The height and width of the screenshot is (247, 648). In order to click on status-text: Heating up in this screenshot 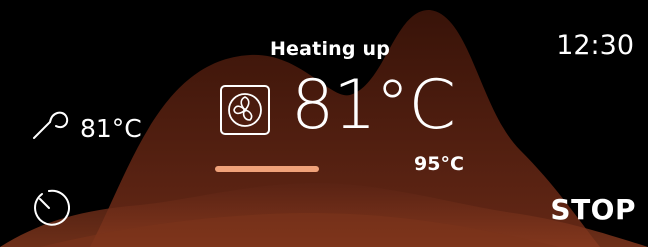, I will do `click(330, 49)`.